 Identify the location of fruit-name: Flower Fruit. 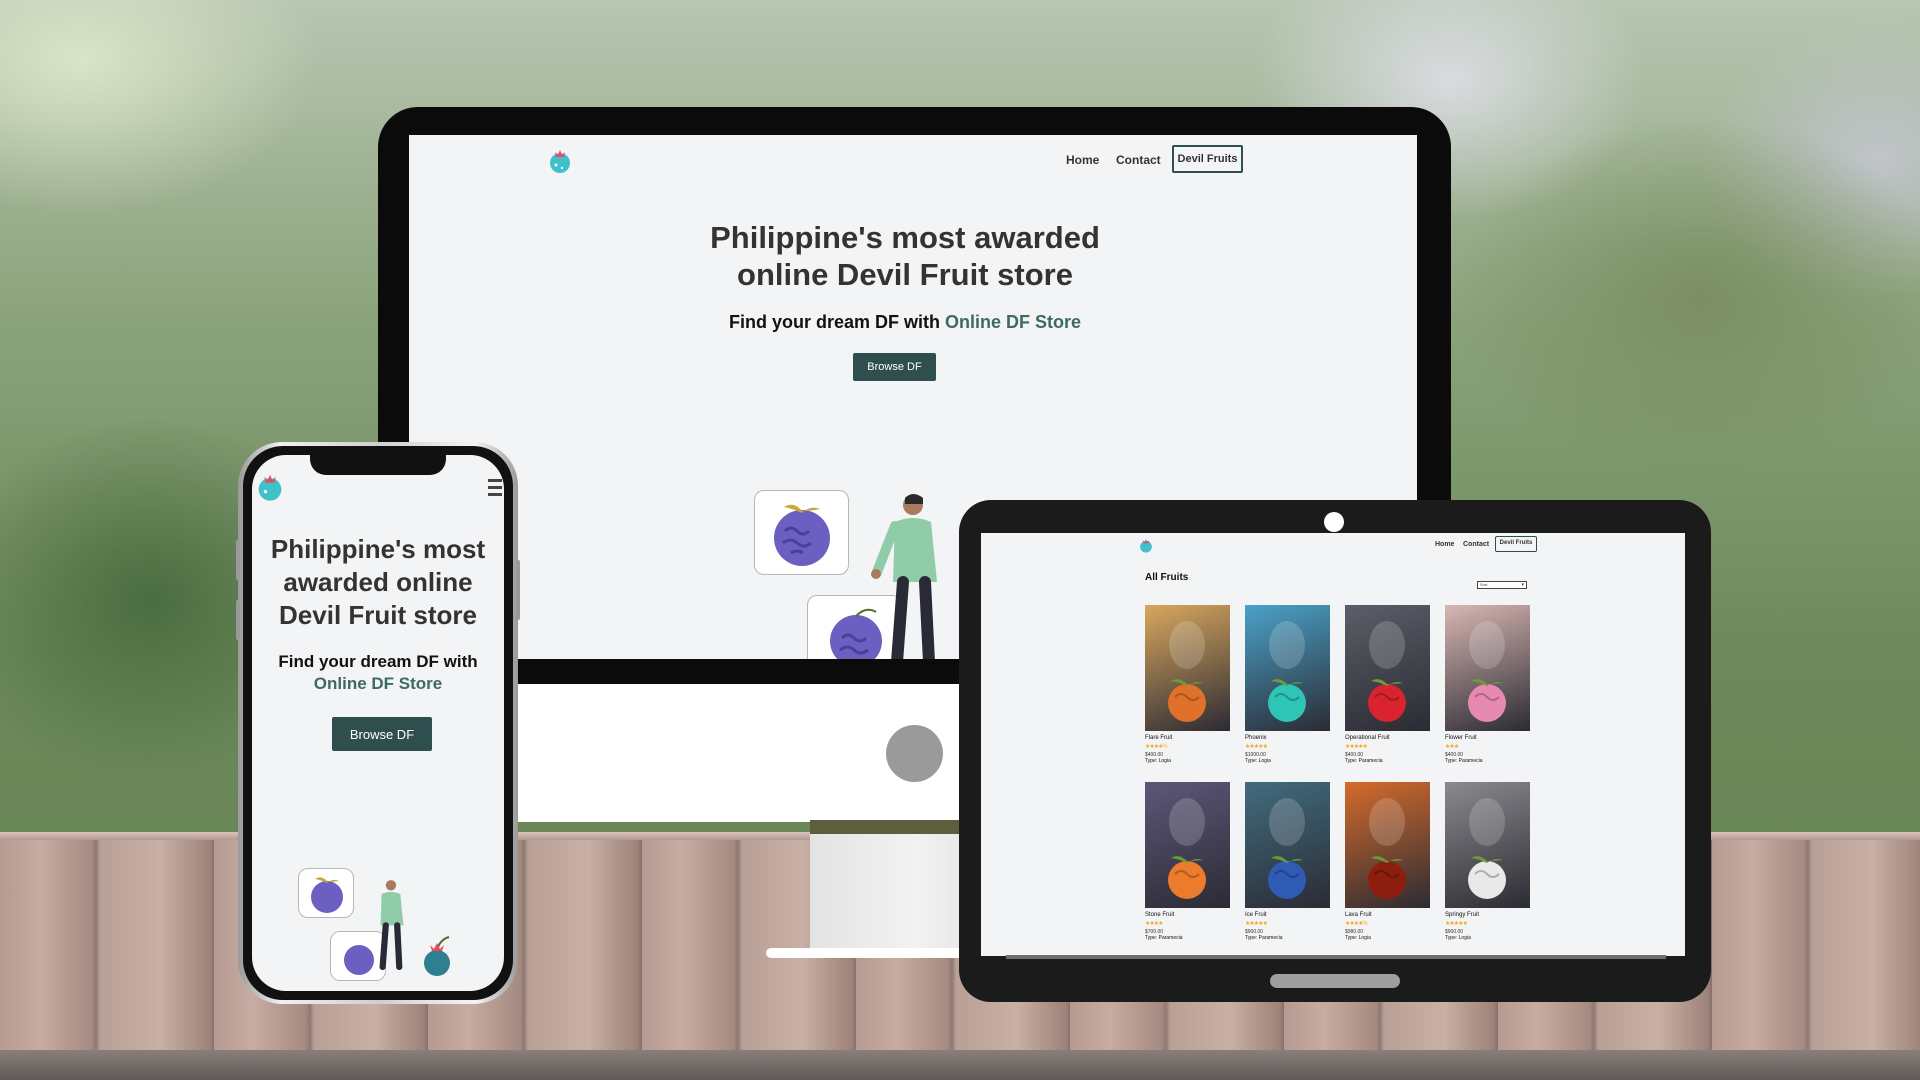
(1461, 738).